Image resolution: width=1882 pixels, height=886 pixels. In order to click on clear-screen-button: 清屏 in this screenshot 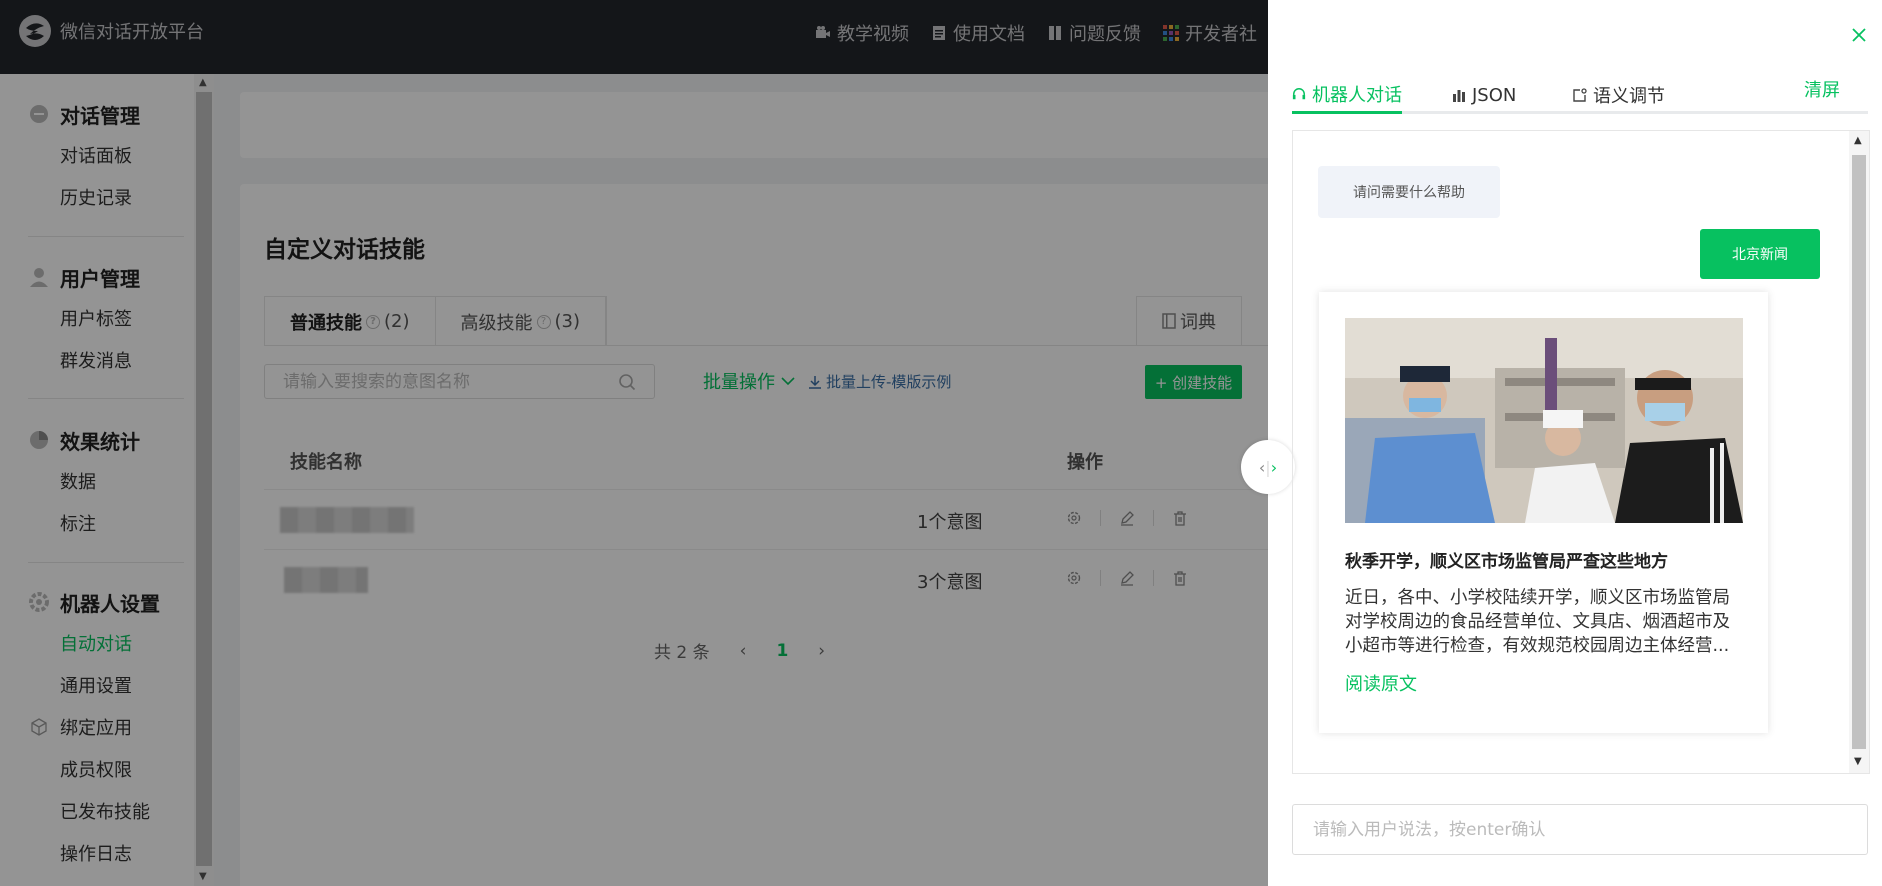, I will do `click(1822, 89)`.